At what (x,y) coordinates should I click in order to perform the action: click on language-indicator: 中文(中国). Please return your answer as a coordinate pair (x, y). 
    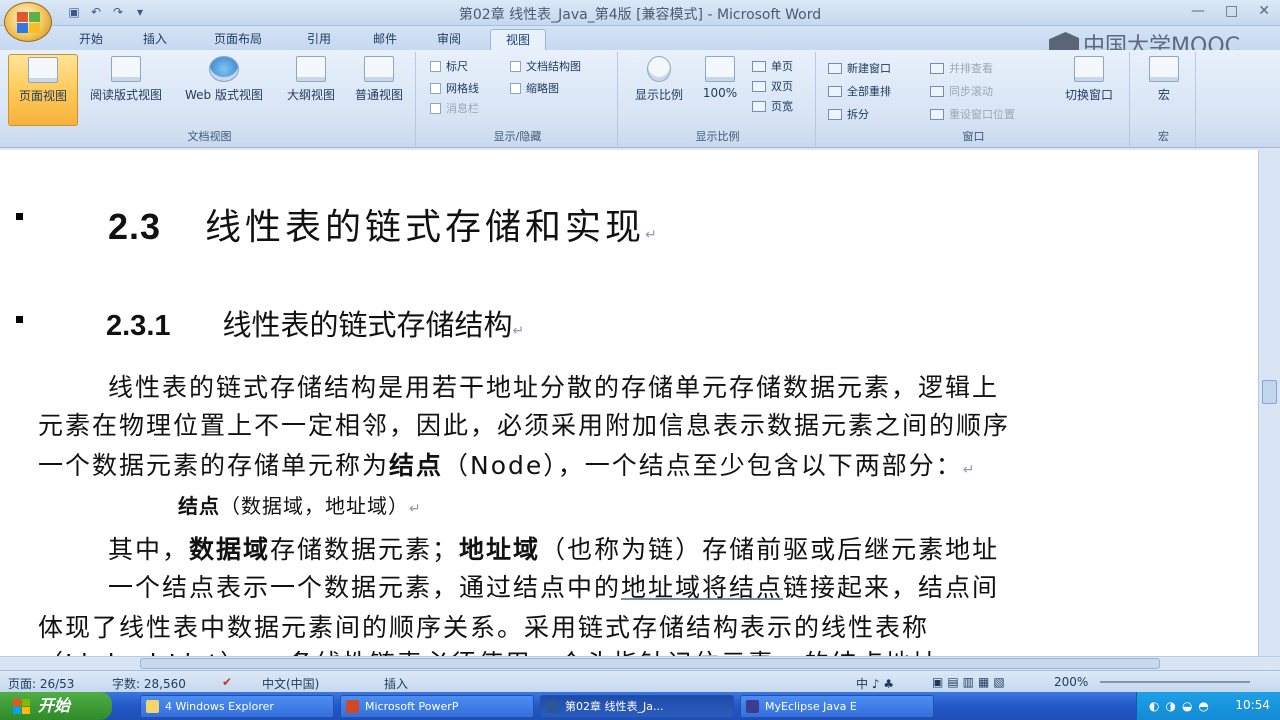
    Looking at the image, I should click on (290, 683).